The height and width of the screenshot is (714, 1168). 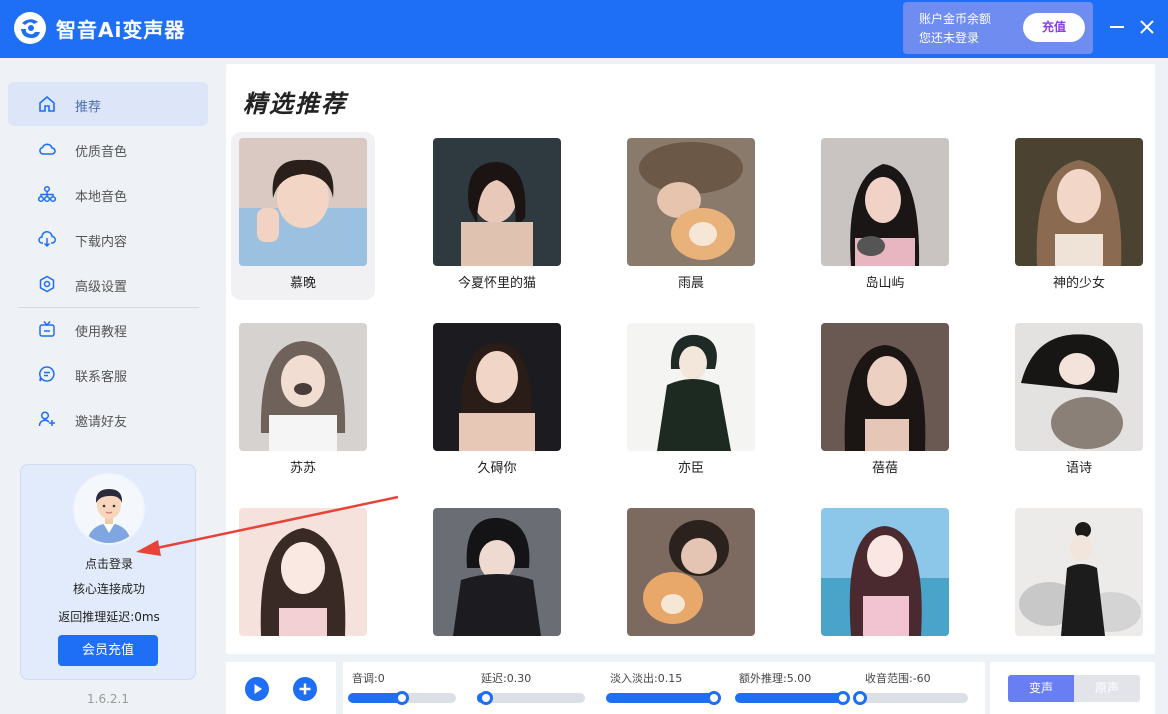 What do you see at coordinates (885, 283) in the screenshot?
I see `voice-name: 岛山屿` at bounding box center [885, 283].